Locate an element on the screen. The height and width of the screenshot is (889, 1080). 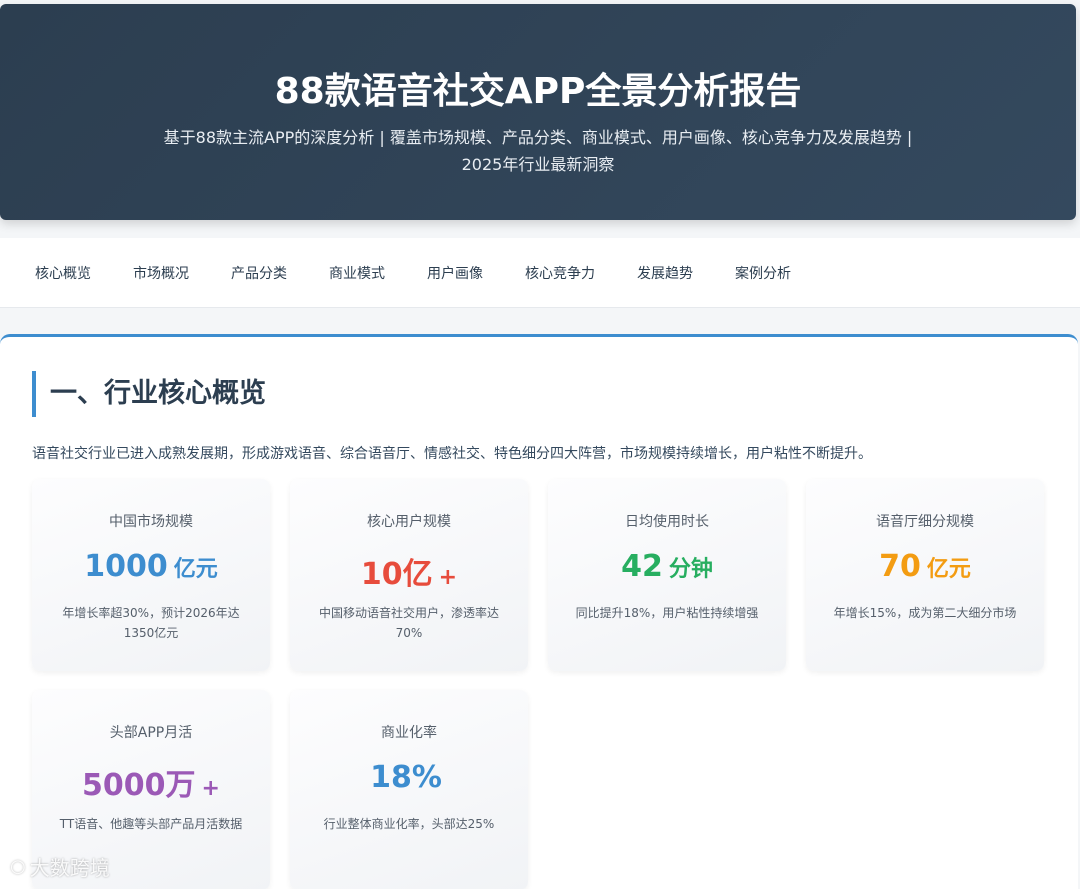
stat-card-user-scale: 核心用户规模 10亿 + 中国移动语音社交用户，渗透率达70% is located at coordinates (409, 575).